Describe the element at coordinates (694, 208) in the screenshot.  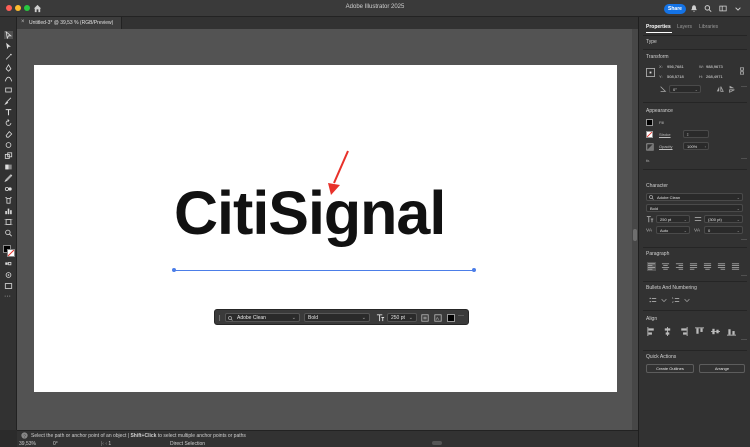
I see `font-style-field: Bold ⌄` at that location.